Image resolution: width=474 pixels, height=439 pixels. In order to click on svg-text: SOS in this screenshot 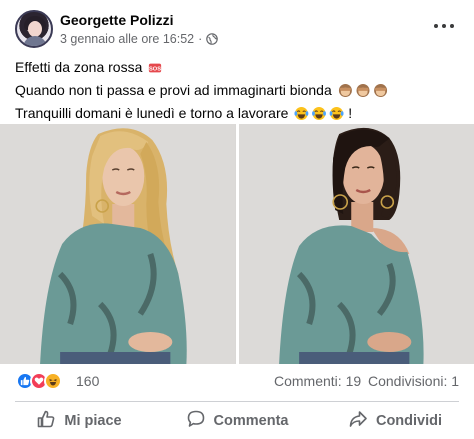, I will do `click(155, 70)`.